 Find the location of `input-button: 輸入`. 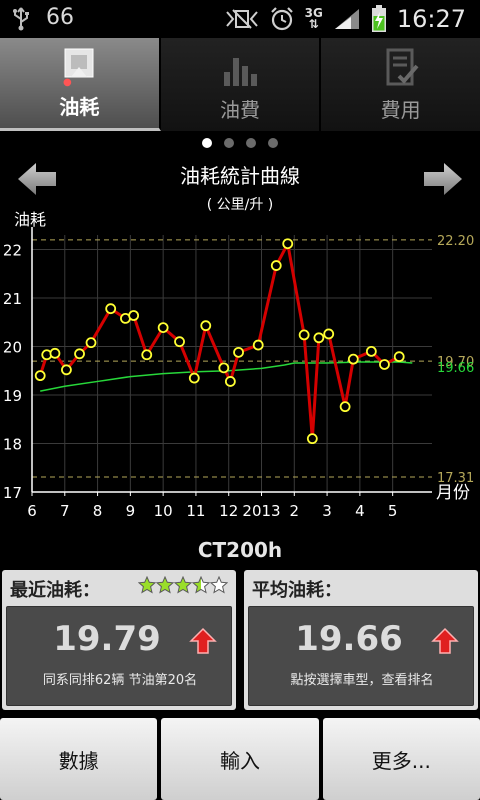

input-button: 輸入 is located at coordinates (240, 759).